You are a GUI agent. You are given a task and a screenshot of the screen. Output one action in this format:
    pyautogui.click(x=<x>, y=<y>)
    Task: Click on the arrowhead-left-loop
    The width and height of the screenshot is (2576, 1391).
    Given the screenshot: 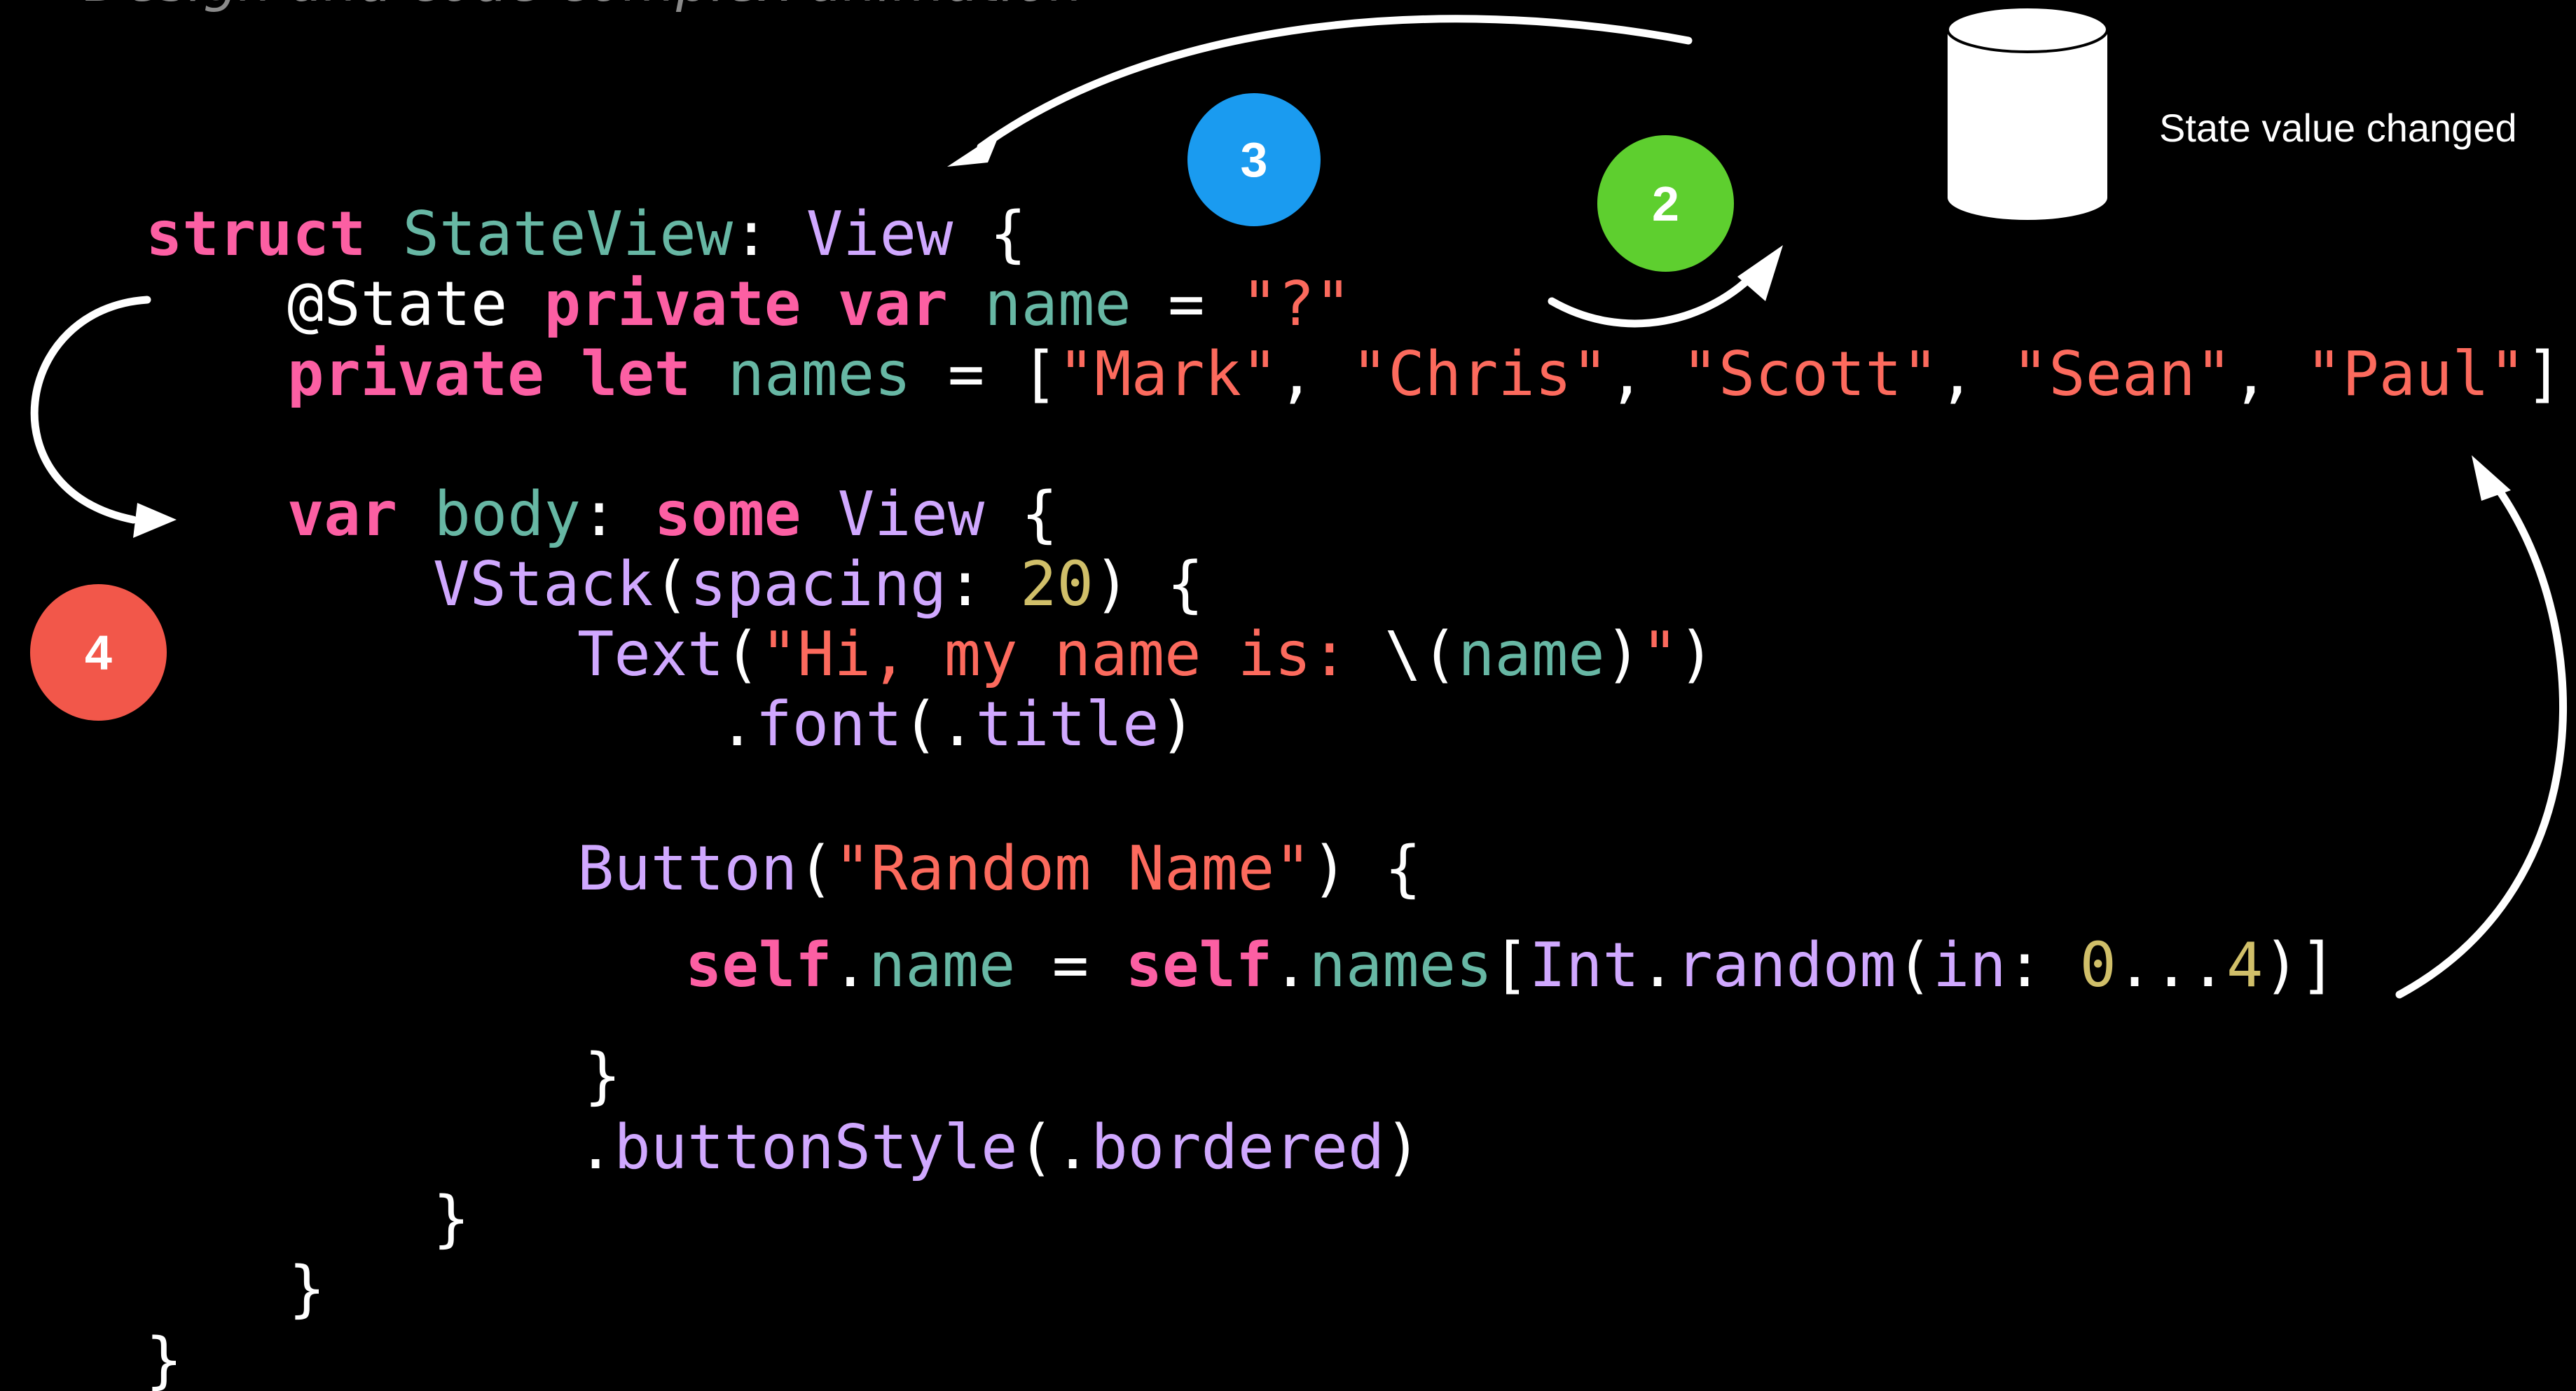 What is the action you would take?
    pyautogui.click(x=155, y=520)
    